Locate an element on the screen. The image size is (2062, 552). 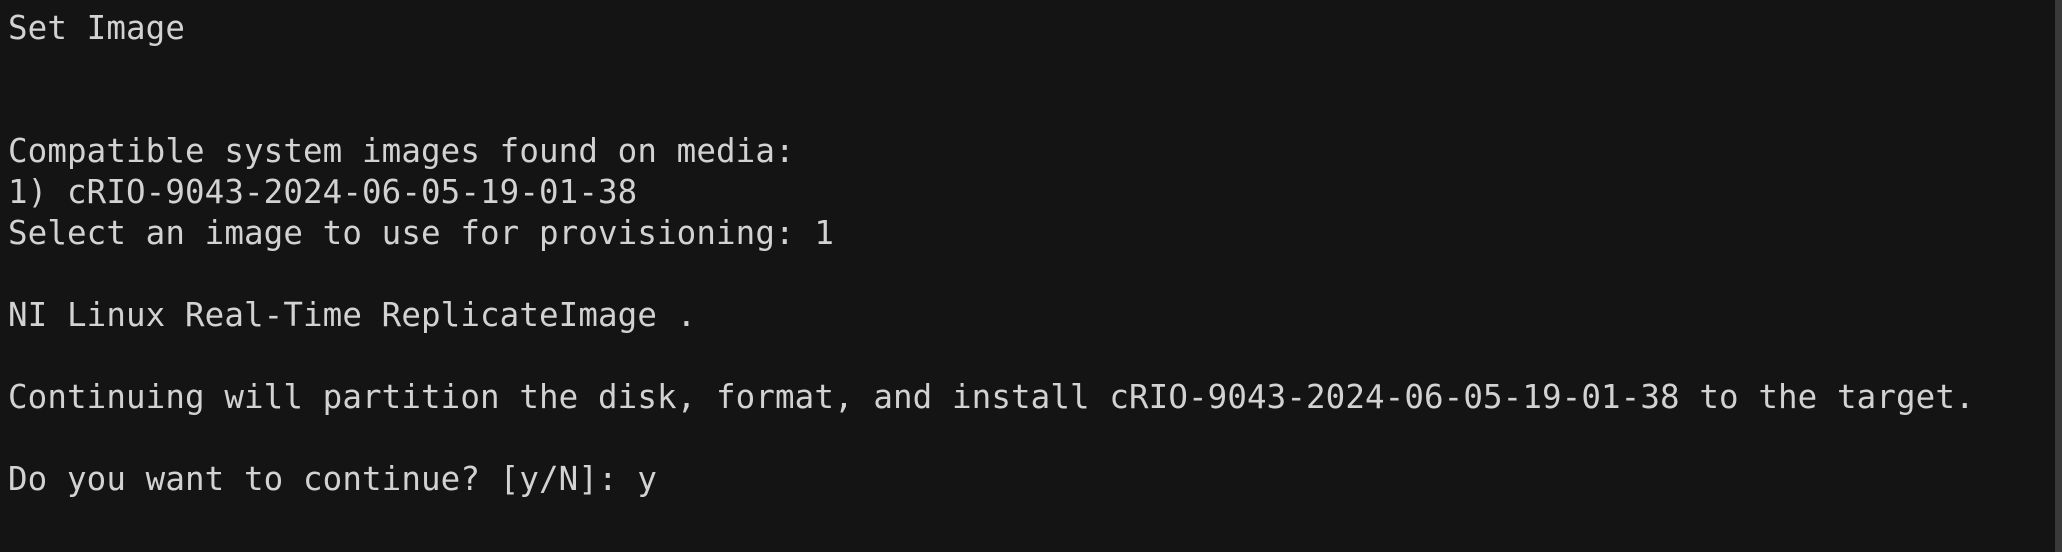
images-found-heading: Compatible system images found on media: is located at coordinates (401, 151).